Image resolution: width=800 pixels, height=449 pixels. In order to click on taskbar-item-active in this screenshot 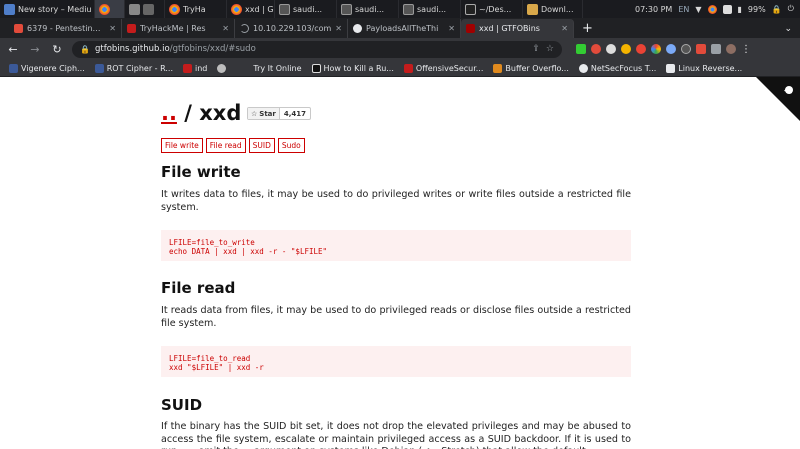, I will do `click(110, 9)`.